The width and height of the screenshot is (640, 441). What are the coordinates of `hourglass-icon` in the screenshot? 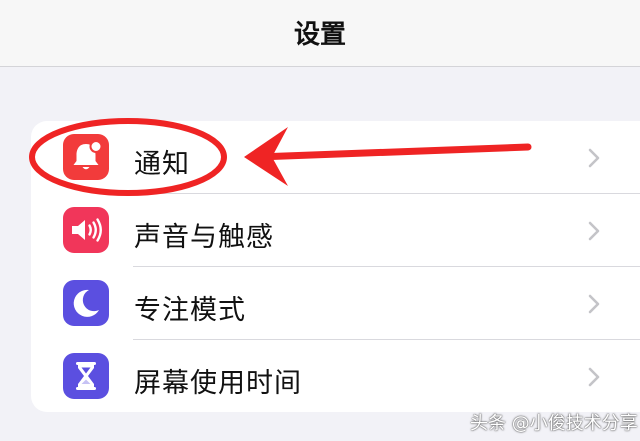 It's located at (86, 376).